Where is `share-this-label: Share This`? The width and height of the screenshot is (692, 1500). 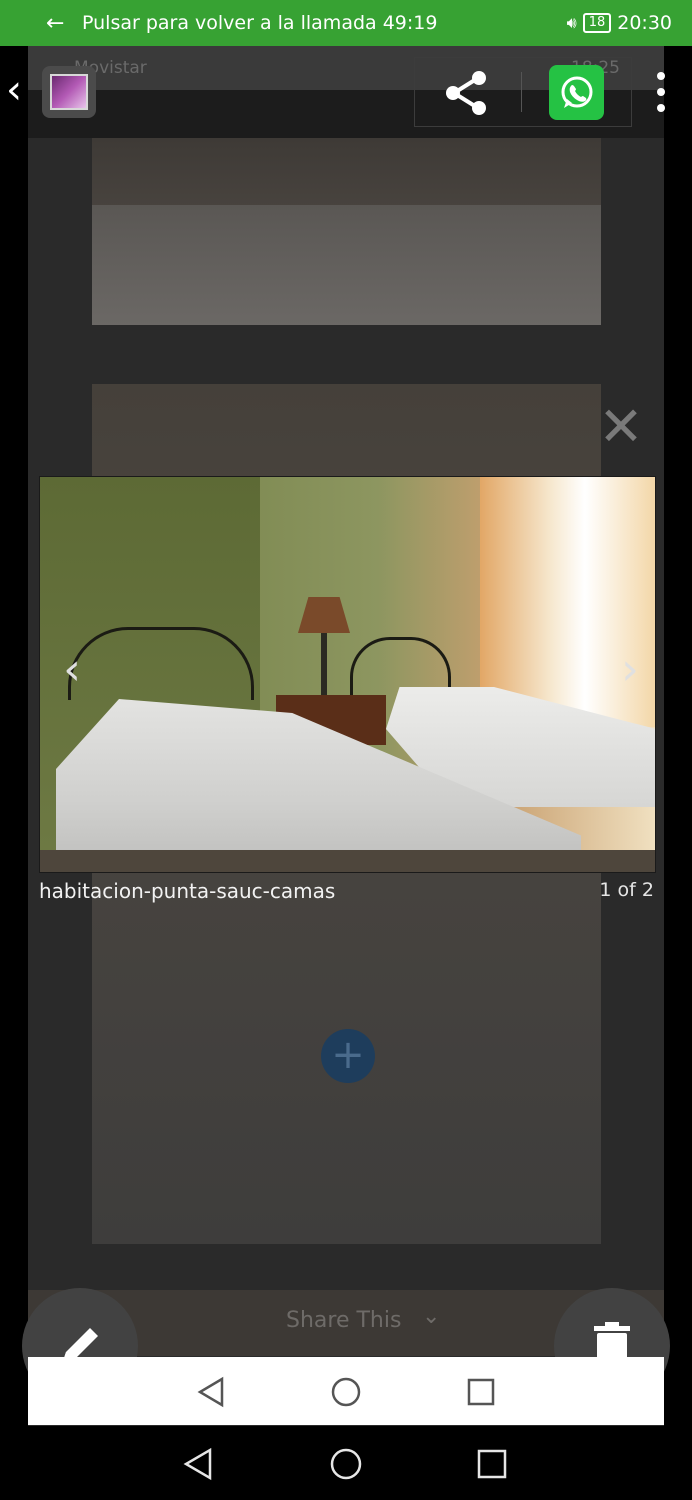 share-this-label: Share This is located at coordinates (343, 1320).